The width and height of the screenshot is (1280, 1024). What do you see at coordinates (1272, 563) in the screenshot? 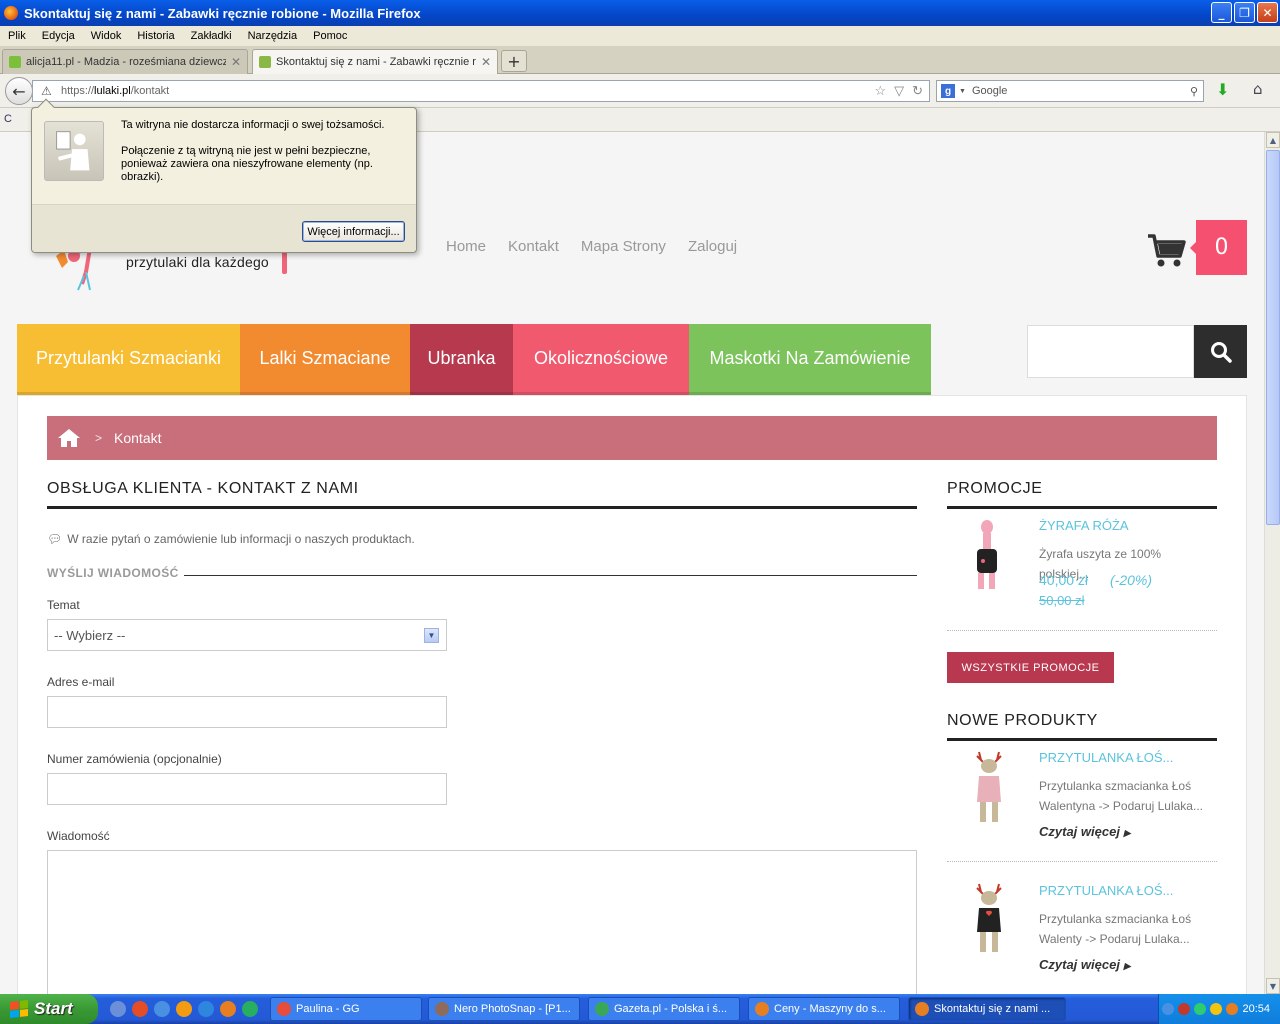
I see `page-scrollbar: ▲ ▼` at bounding box center [1272, 563].